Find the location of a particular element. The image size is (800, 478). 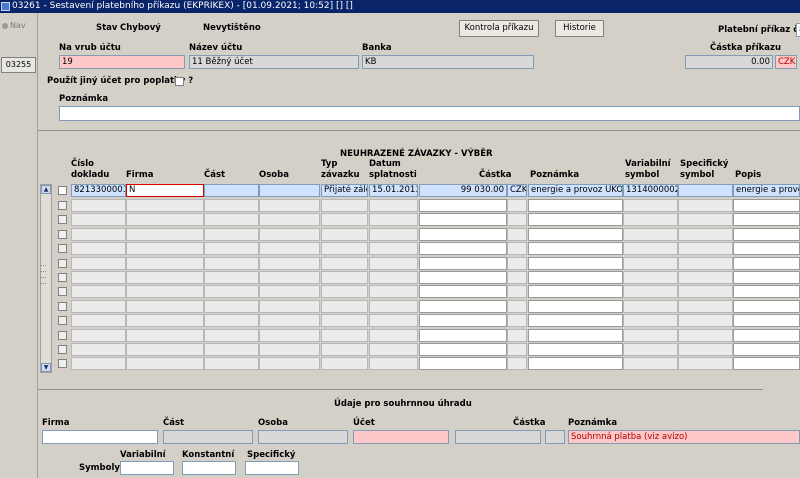

order-number-field: 8 is located at coordinates (798, 30).